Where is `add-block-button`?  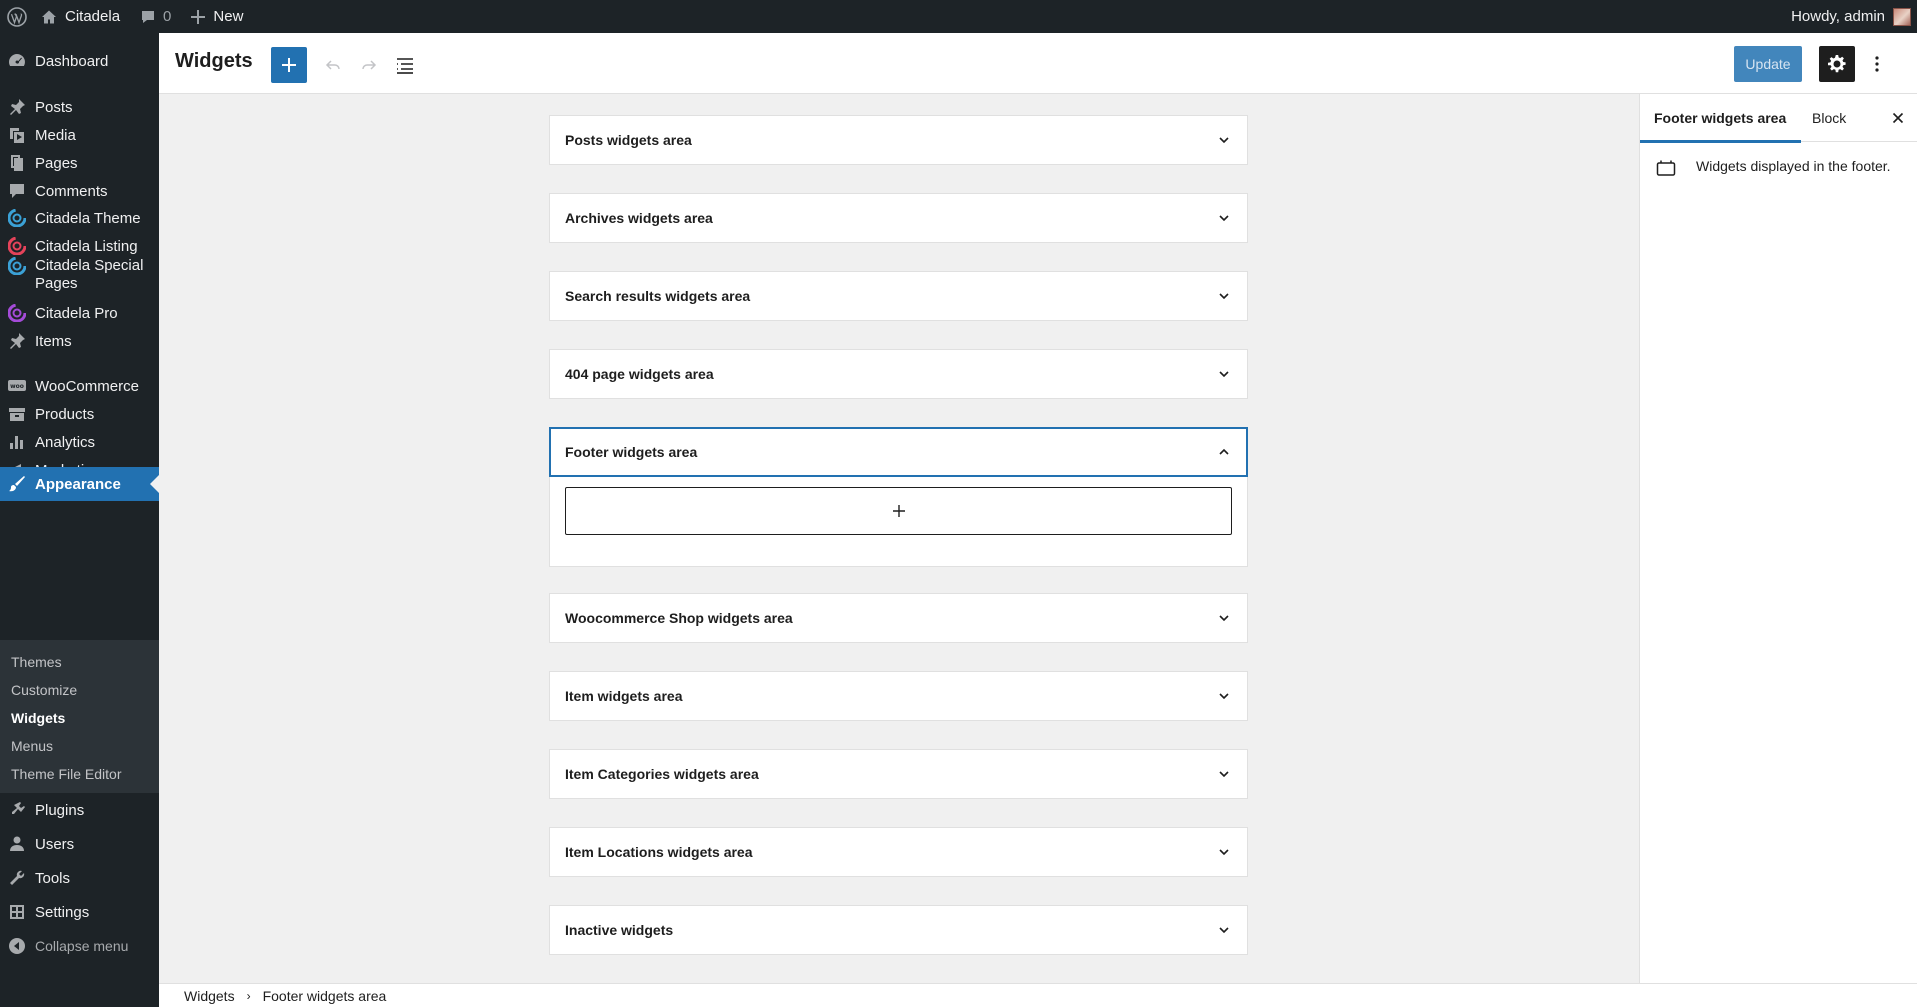
add-block-button is located at coordinates (898, 511).